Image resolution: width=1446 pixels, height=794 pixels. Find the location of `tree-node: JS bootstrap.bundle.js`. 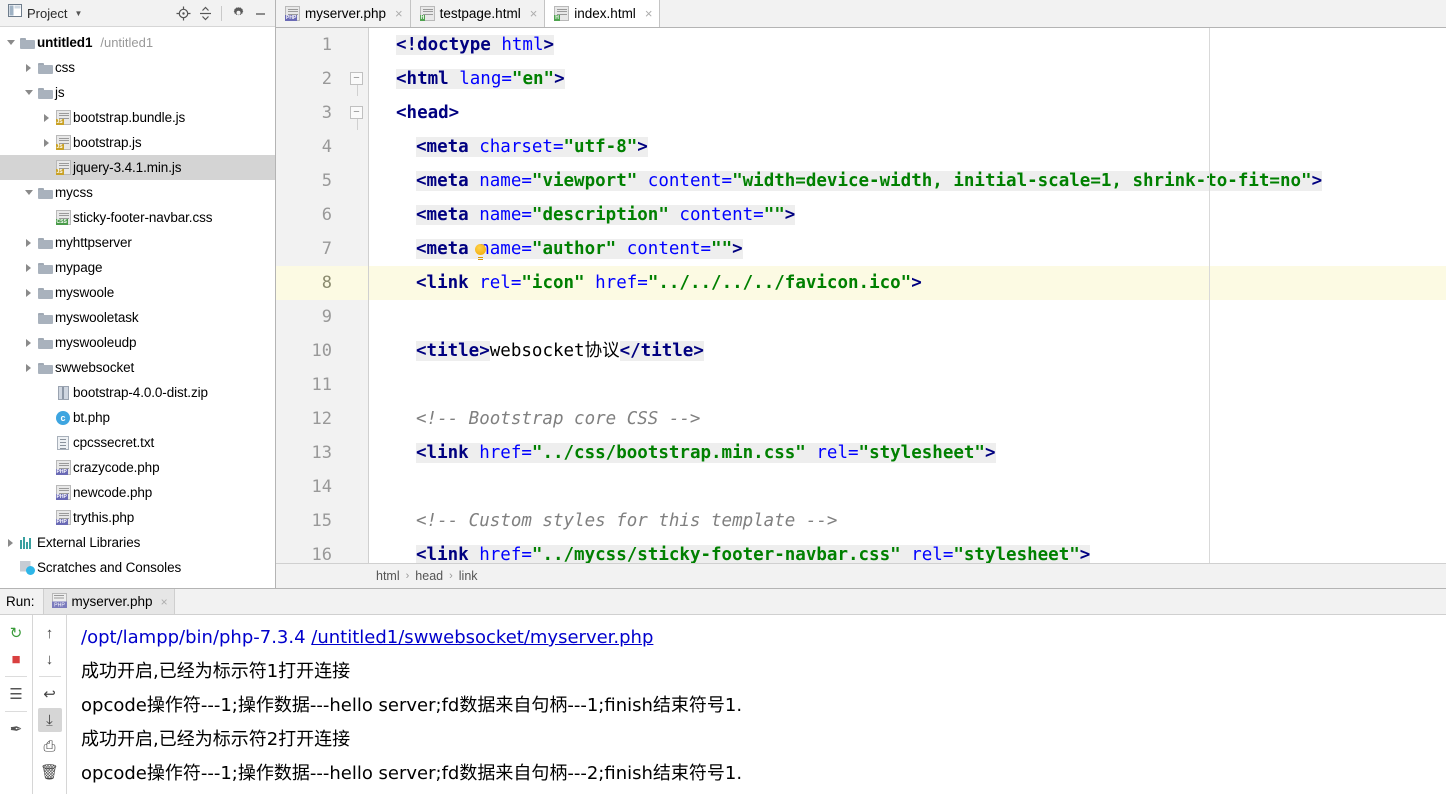

tree-node: JS bootstrap.bundle.js is located at coordinates (137, 117).